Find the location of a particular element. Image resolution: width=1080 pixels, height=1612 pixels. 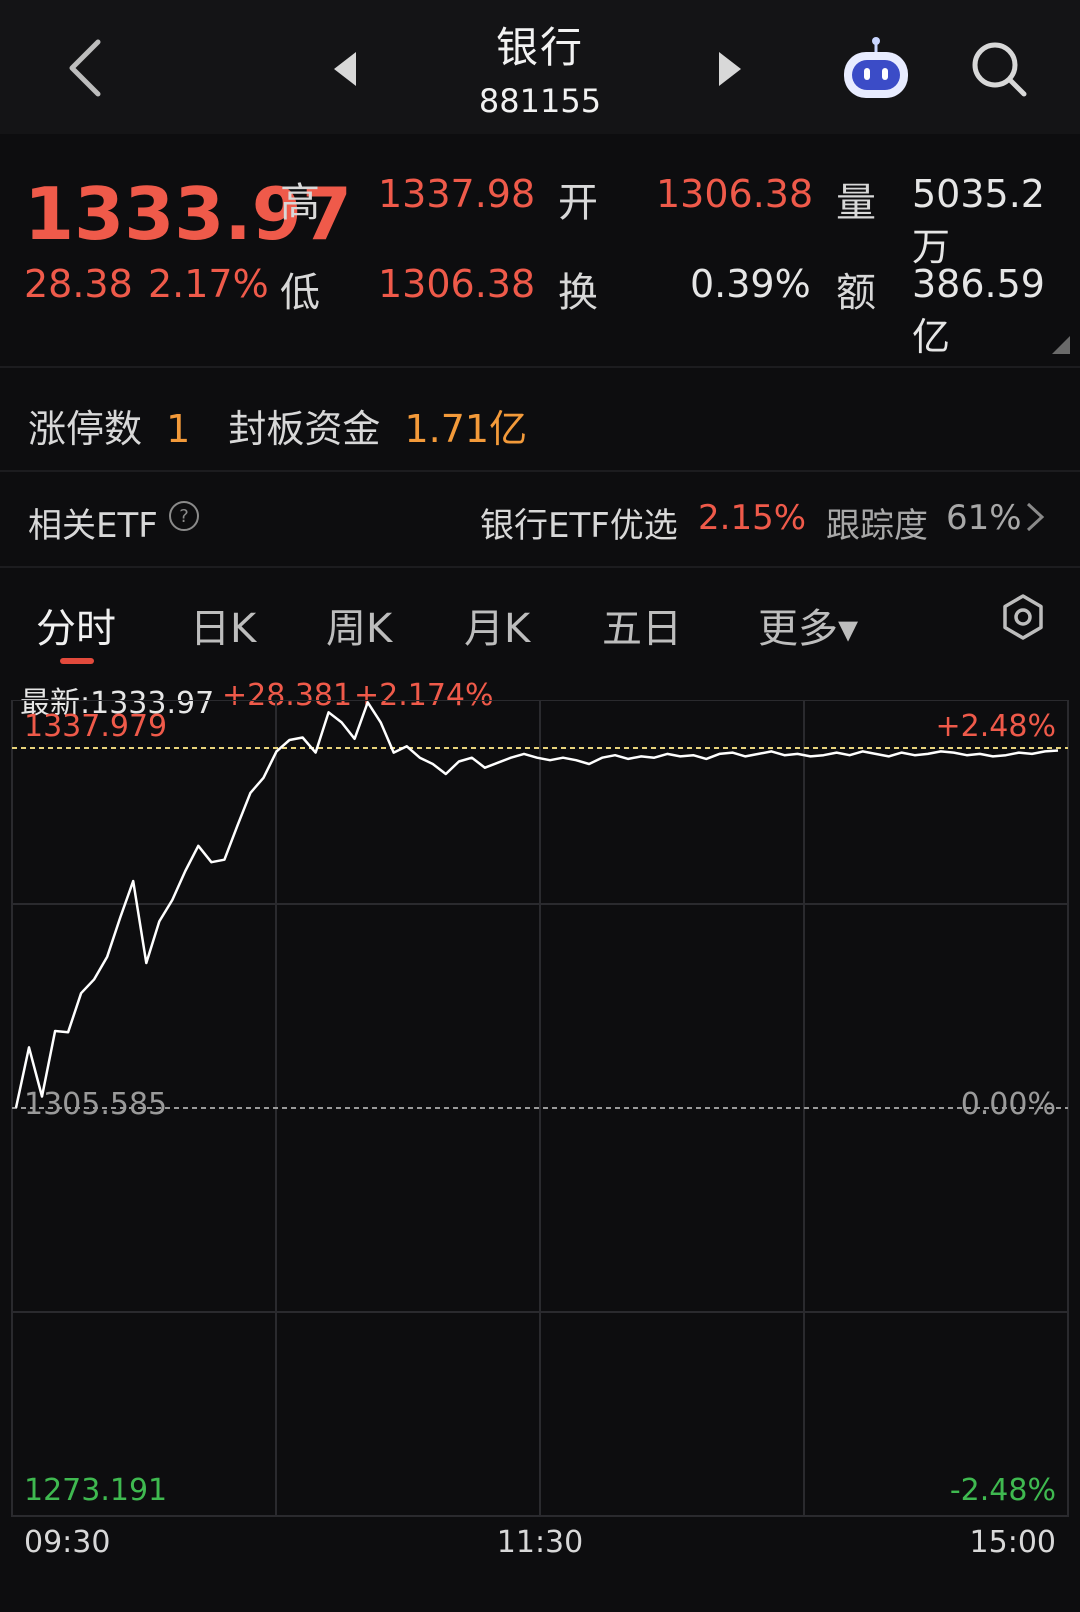

previous-stock-icon is located at coordinates (345, 69).